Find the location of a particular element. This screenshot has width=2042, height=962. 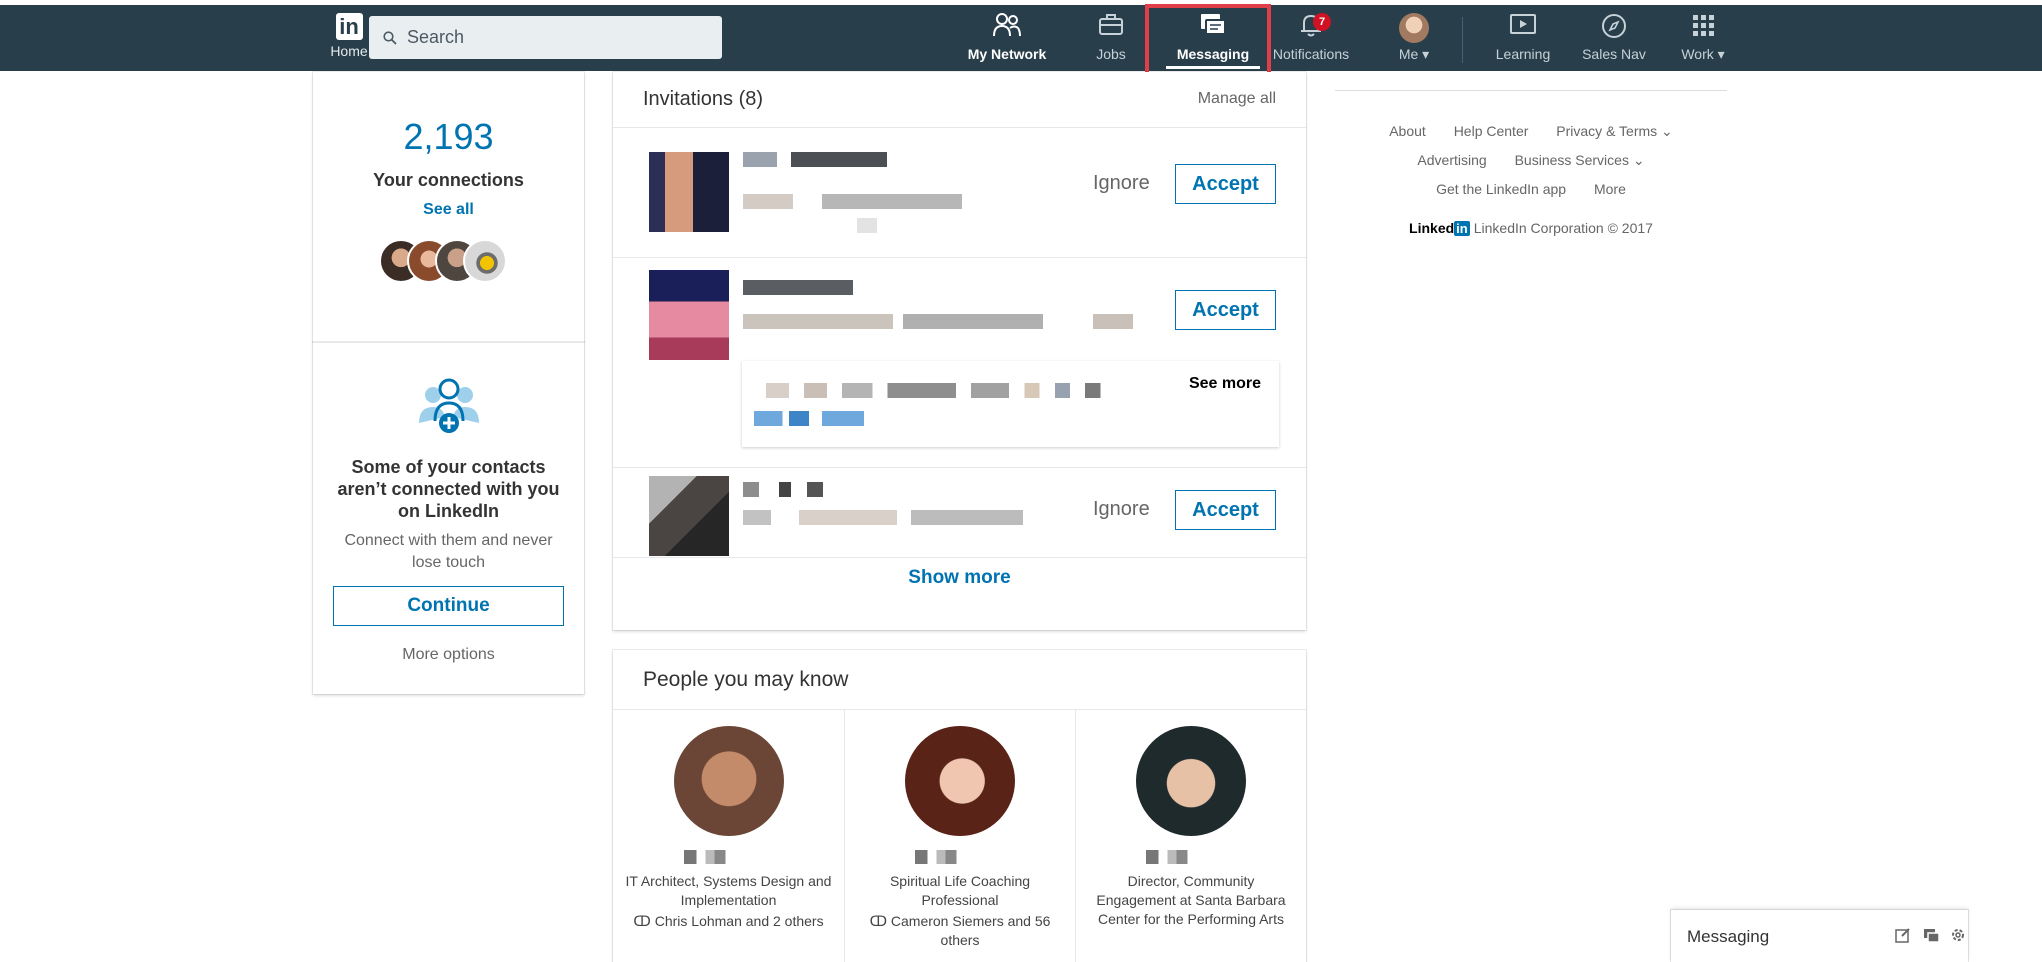

pymk-shared-text: Chris Lohman and 2 others is located at coordinates (739, 921).